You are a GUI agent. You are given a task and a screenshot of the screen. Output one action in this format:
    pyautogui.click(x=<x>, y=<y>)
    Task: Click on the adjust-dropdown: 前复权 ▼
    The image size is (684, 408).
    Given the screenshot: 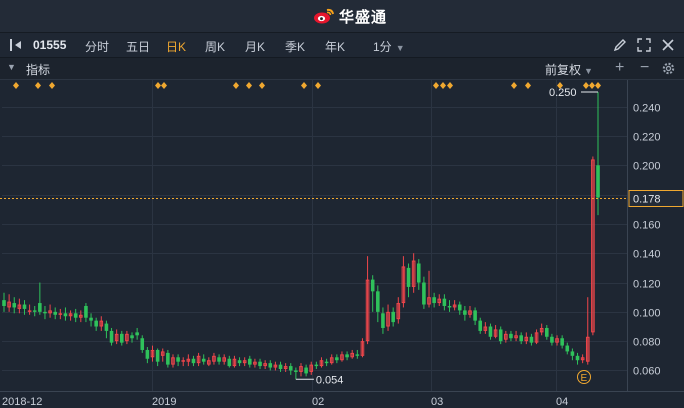 What is the action you would take?
    pyautogui.click(x=569, y=69)
    